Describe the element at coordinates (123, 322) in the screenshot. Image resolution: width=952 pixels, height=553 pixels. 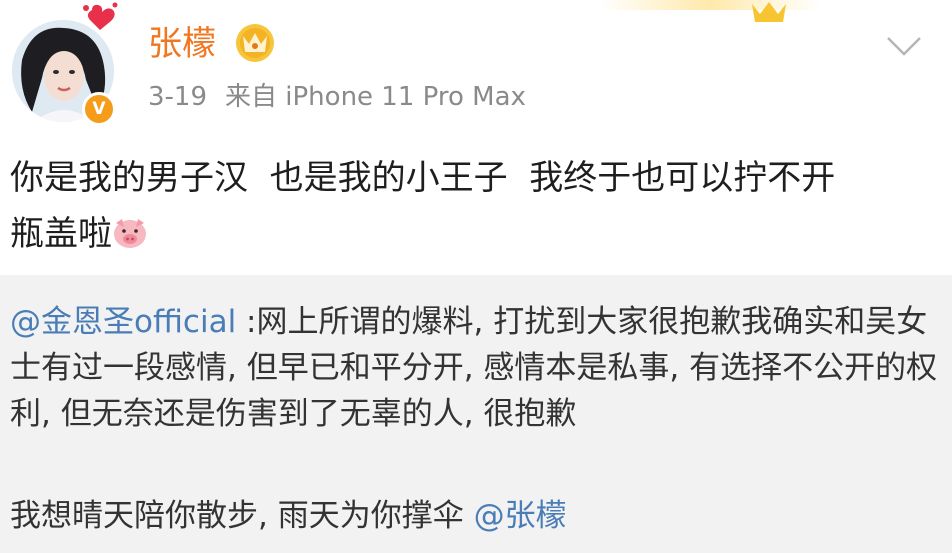
I see `mention-link: @金恩圣official` at that location.